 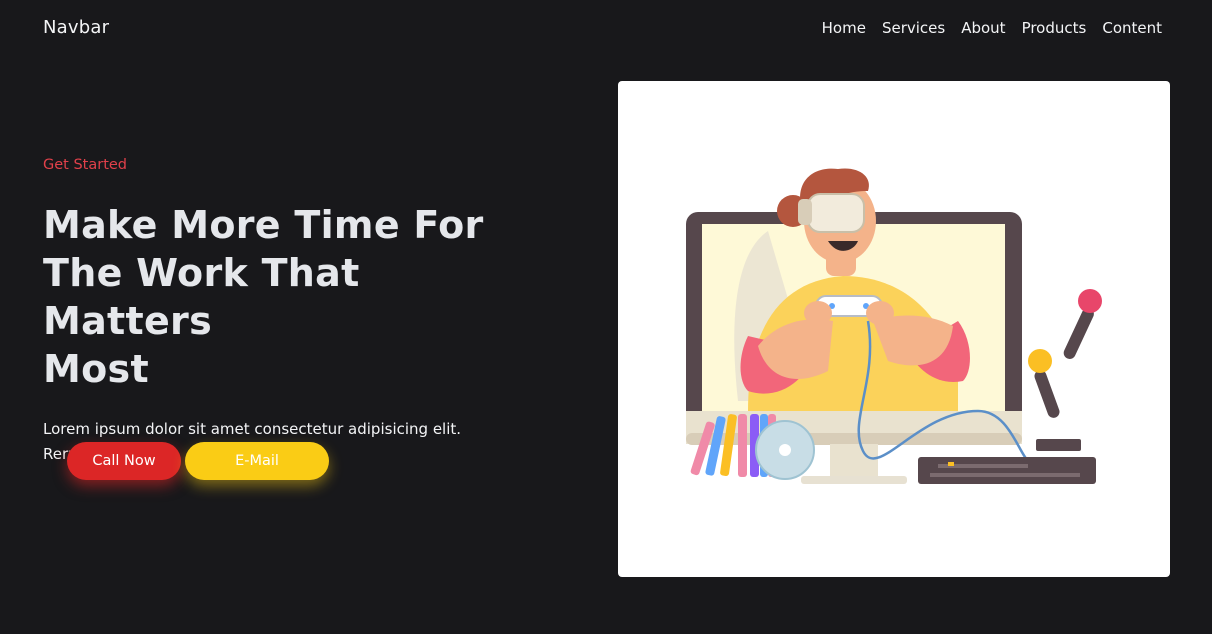 I want to click on hero-buttons: Call Now E-Mail, so click(x=198, y=461).